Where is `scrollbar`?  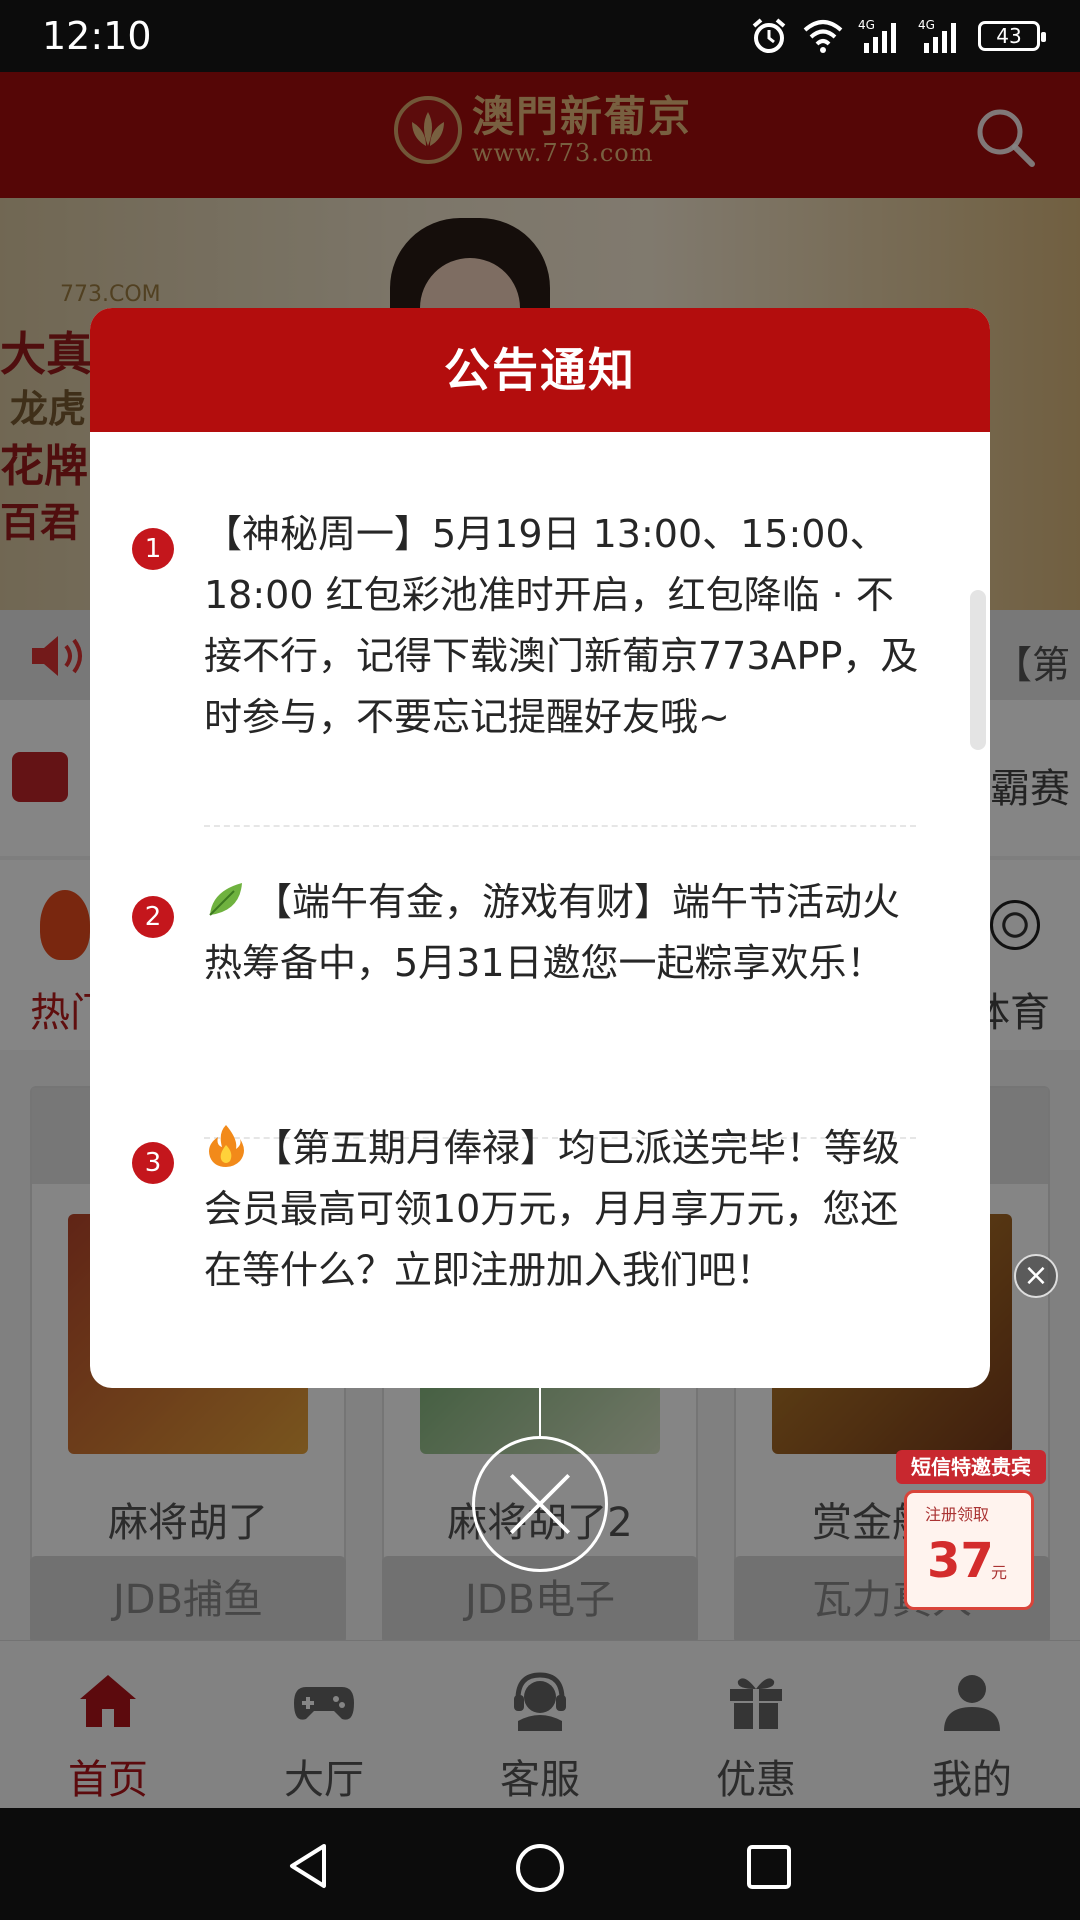
scrollbar is located at coordinates (978, 670).